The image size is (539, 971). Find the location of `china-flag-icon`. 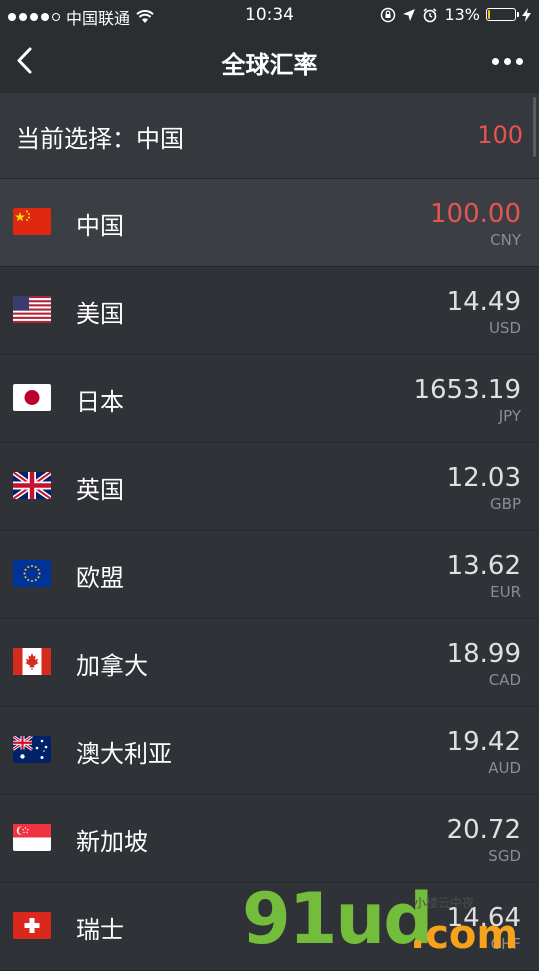

china-flag-icon is located at coordinates (32, 221).